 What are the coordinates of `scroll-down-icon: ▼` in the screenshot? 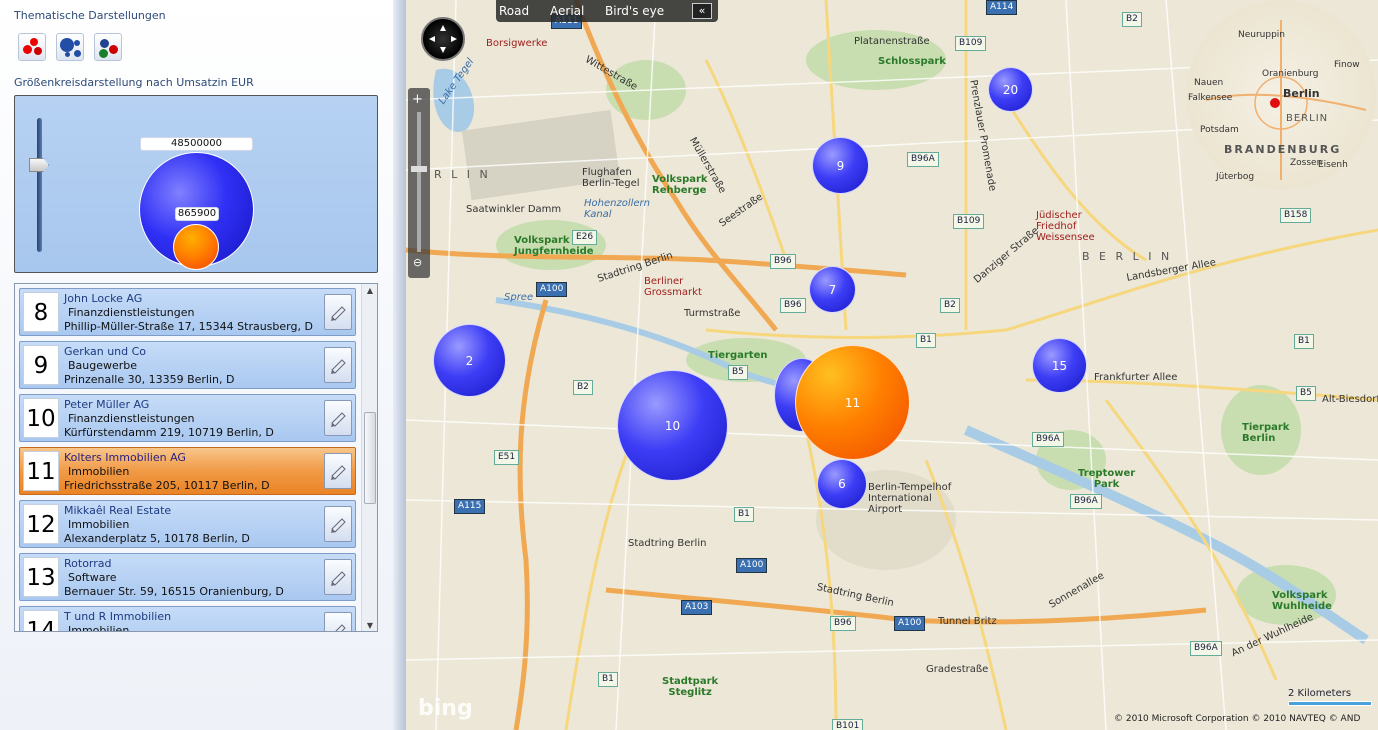 It's located at (369, 625).